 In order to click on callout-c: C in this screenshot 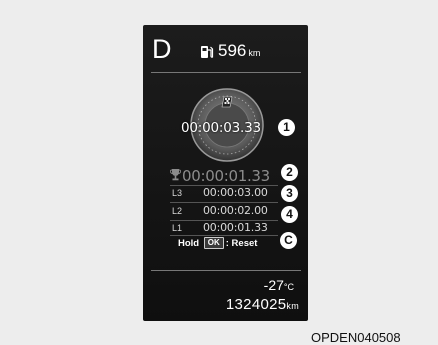, I will do `click(288, 240)`.